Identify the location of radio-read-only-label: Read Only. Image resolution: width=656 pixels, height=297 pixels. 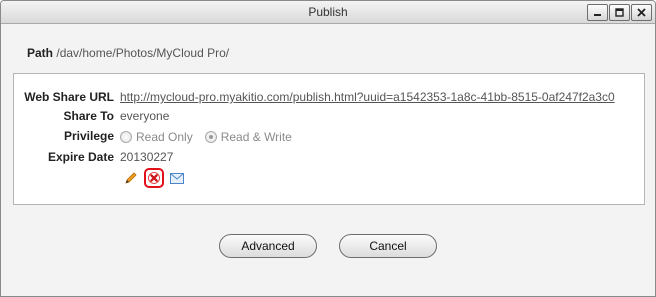
(164, 137).